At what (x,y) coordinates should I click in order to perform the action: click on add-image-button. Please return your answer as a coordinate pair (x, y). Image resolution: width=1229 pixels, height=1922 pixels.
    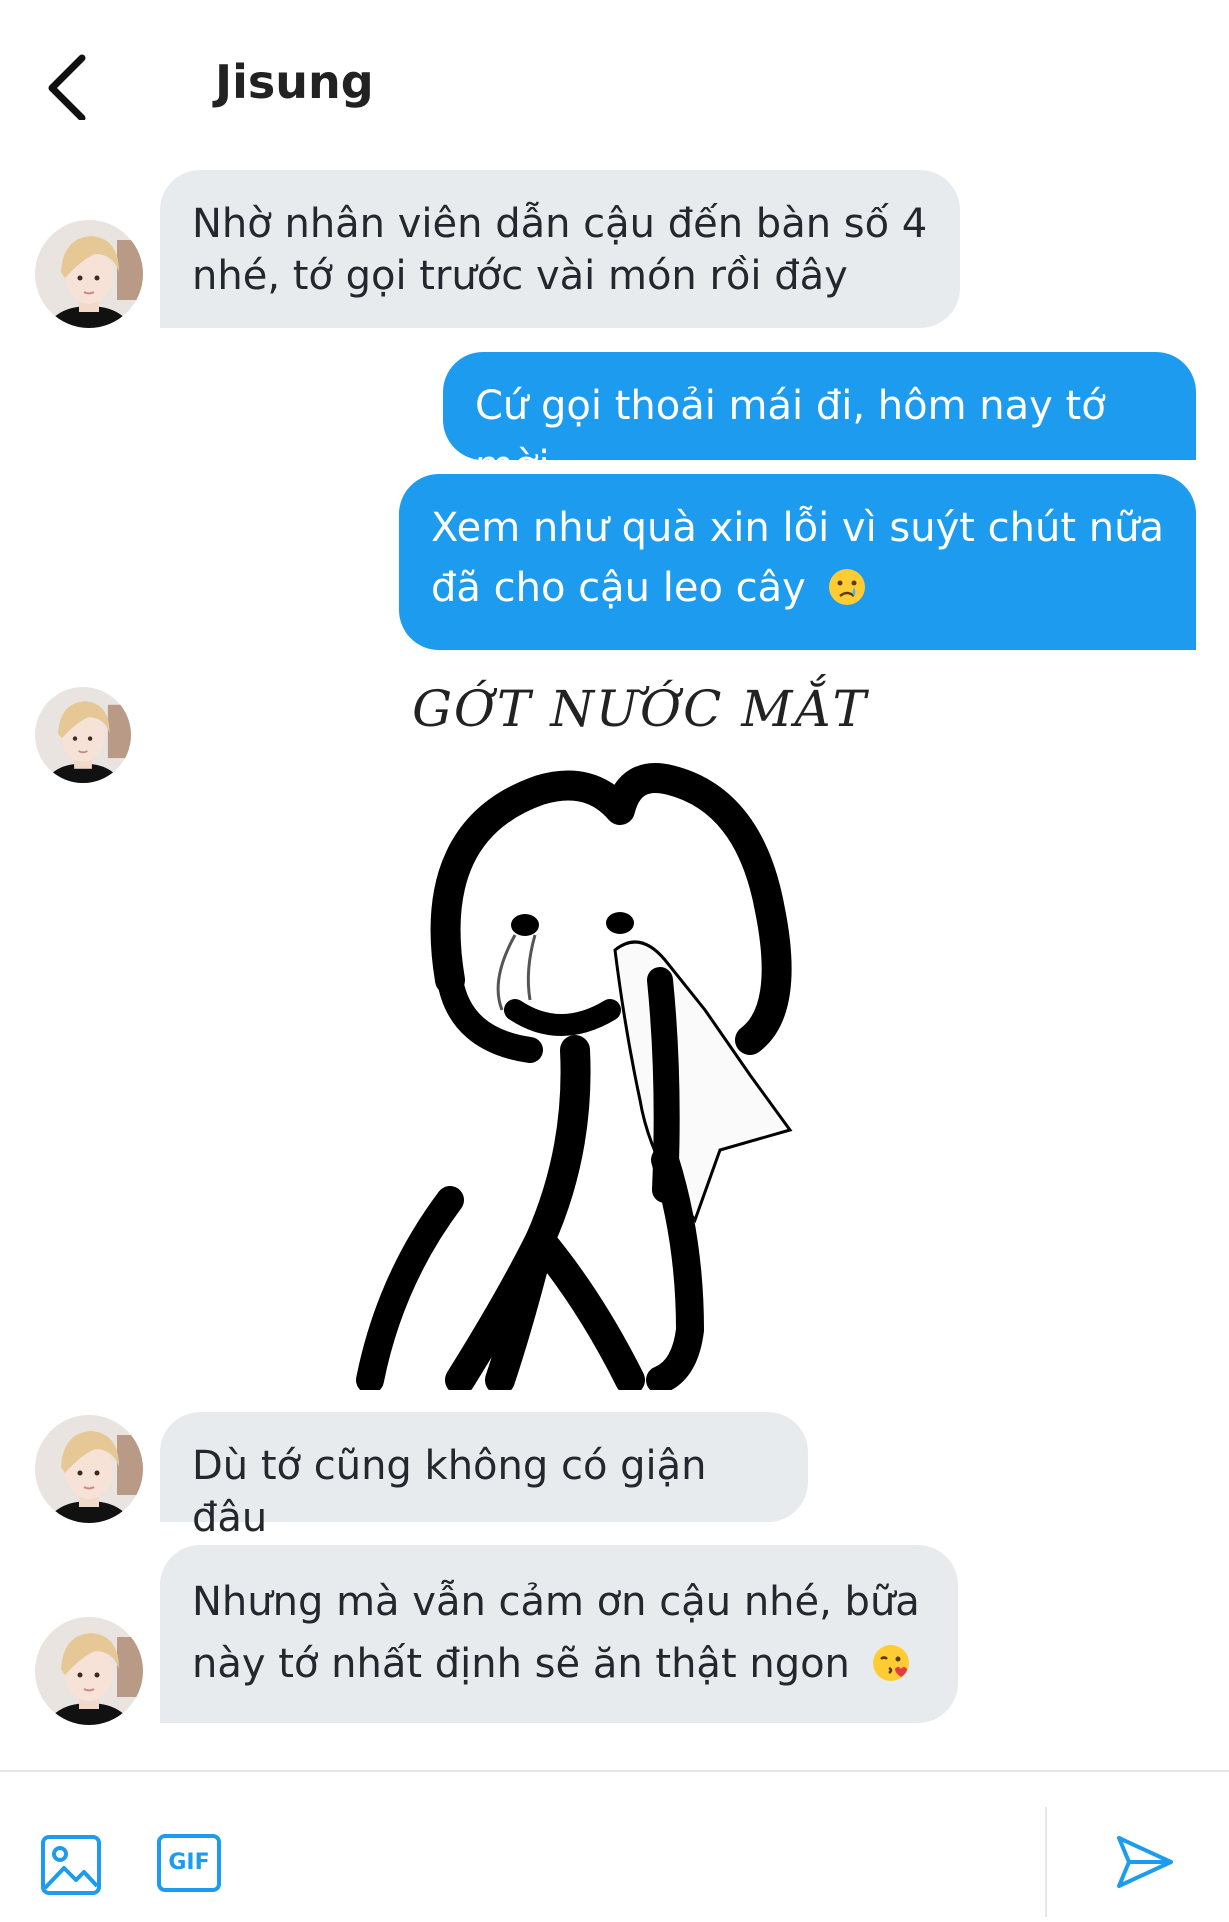
    Looking at the image, I should click on (71, 1867).